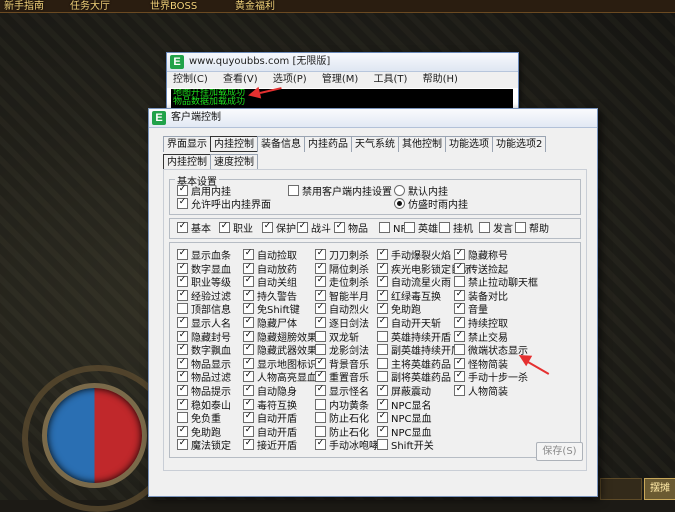 Image resolution: width=675 pixels, height=512 pixels. Describe the element at coordinates (414, 256) in the screenshot. I see `option-c3-r0: 手动爆裂火焰` at that location.